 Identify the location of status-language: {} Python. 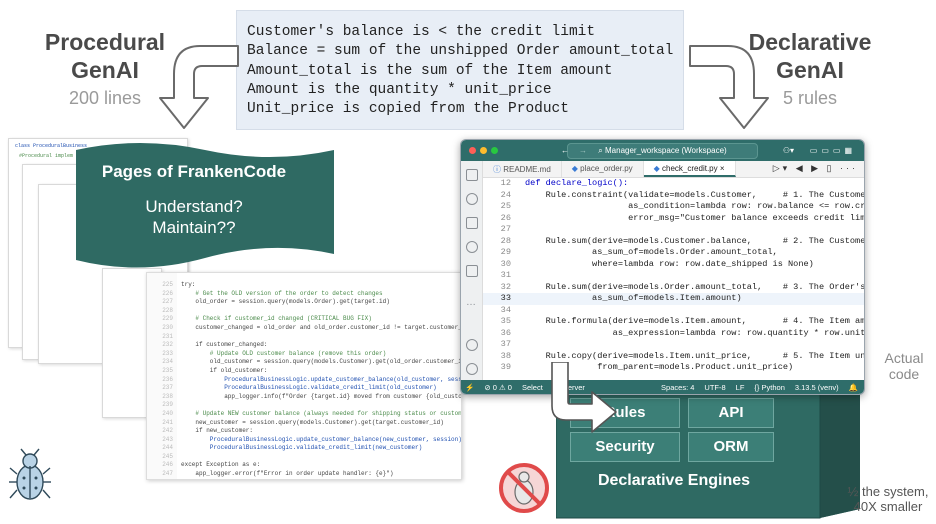
(769, 387).